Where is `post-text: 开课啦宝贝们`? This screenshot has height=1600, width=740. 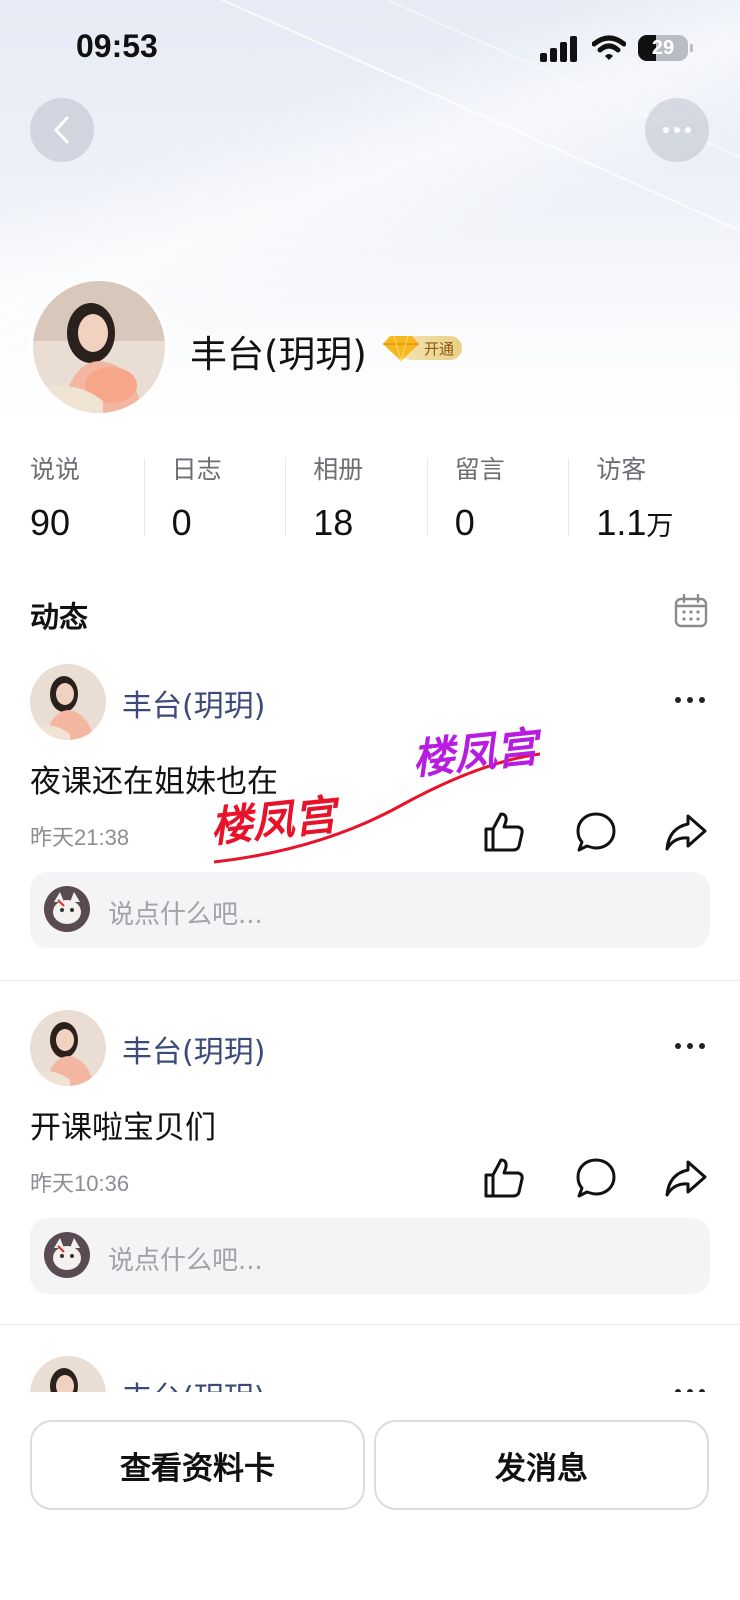
post-text: 开课啦宝贝们 is located at coordinates (123, 1128).